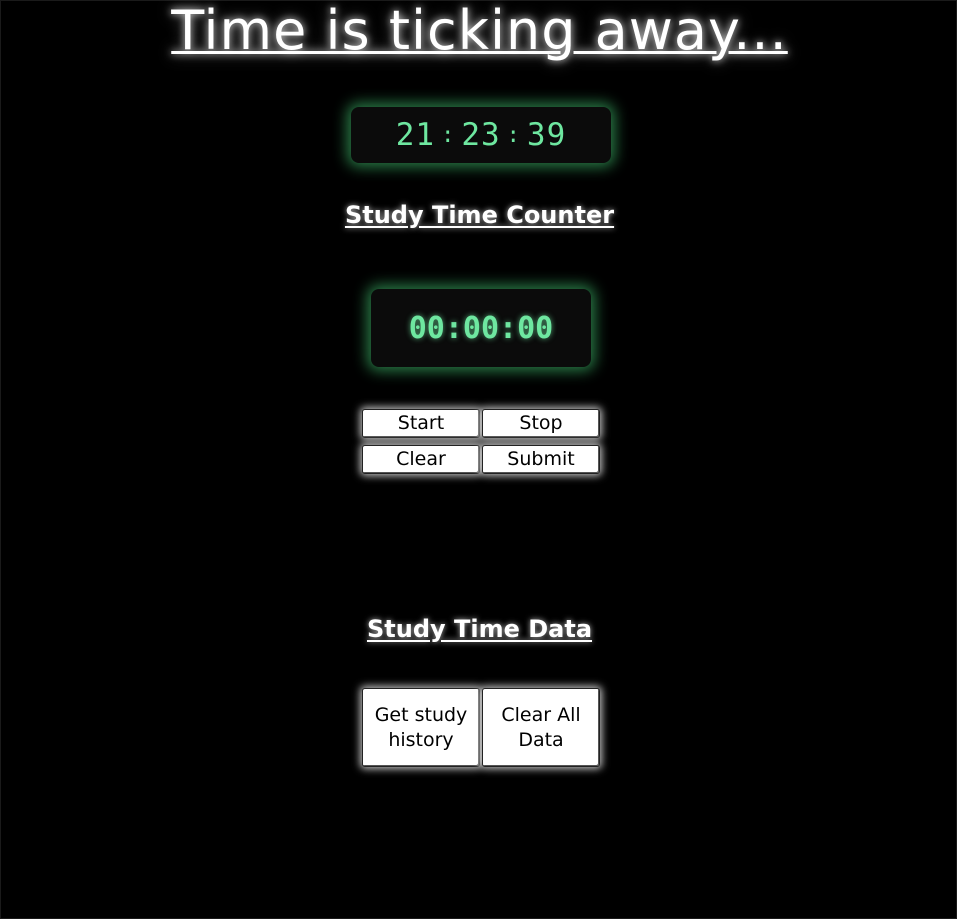 Image resolution: width=957 pixels, height=919 pixels. Describe the element at coordinates (481, 328) in the screenshot. I see `study-timer-display: 00:00:00` at that location.